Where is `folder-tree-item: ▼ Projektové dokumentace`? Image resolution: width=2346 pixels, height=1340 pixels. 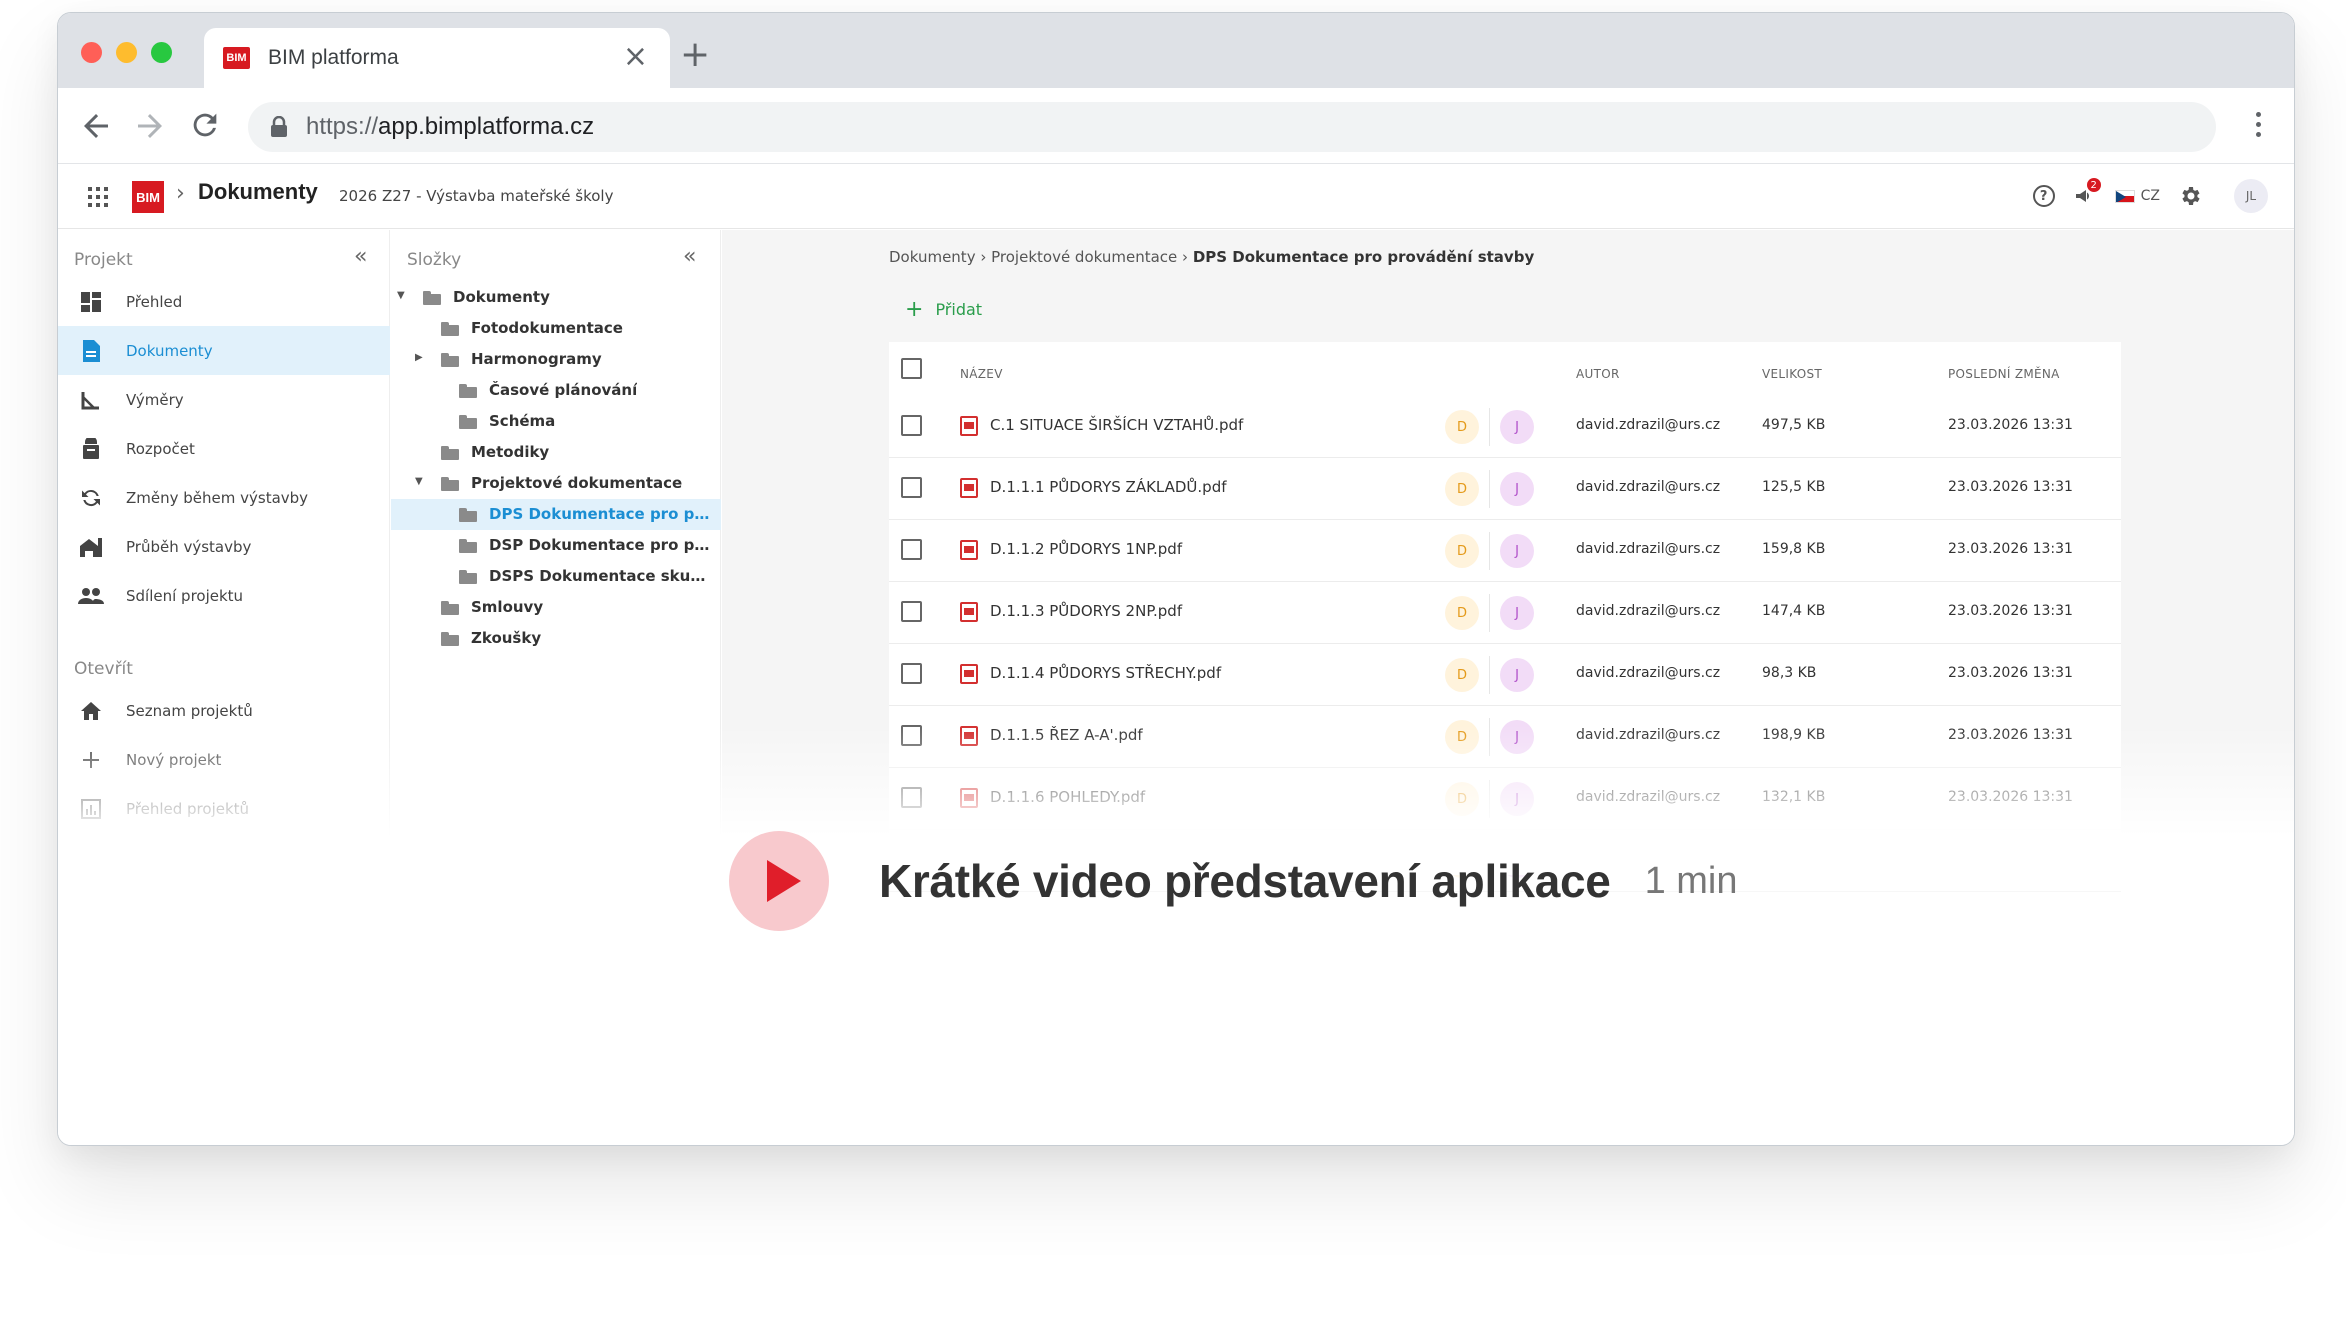 folder-tree-item: ▼ Projektové dokumentace is located at coordinates (556, 483).